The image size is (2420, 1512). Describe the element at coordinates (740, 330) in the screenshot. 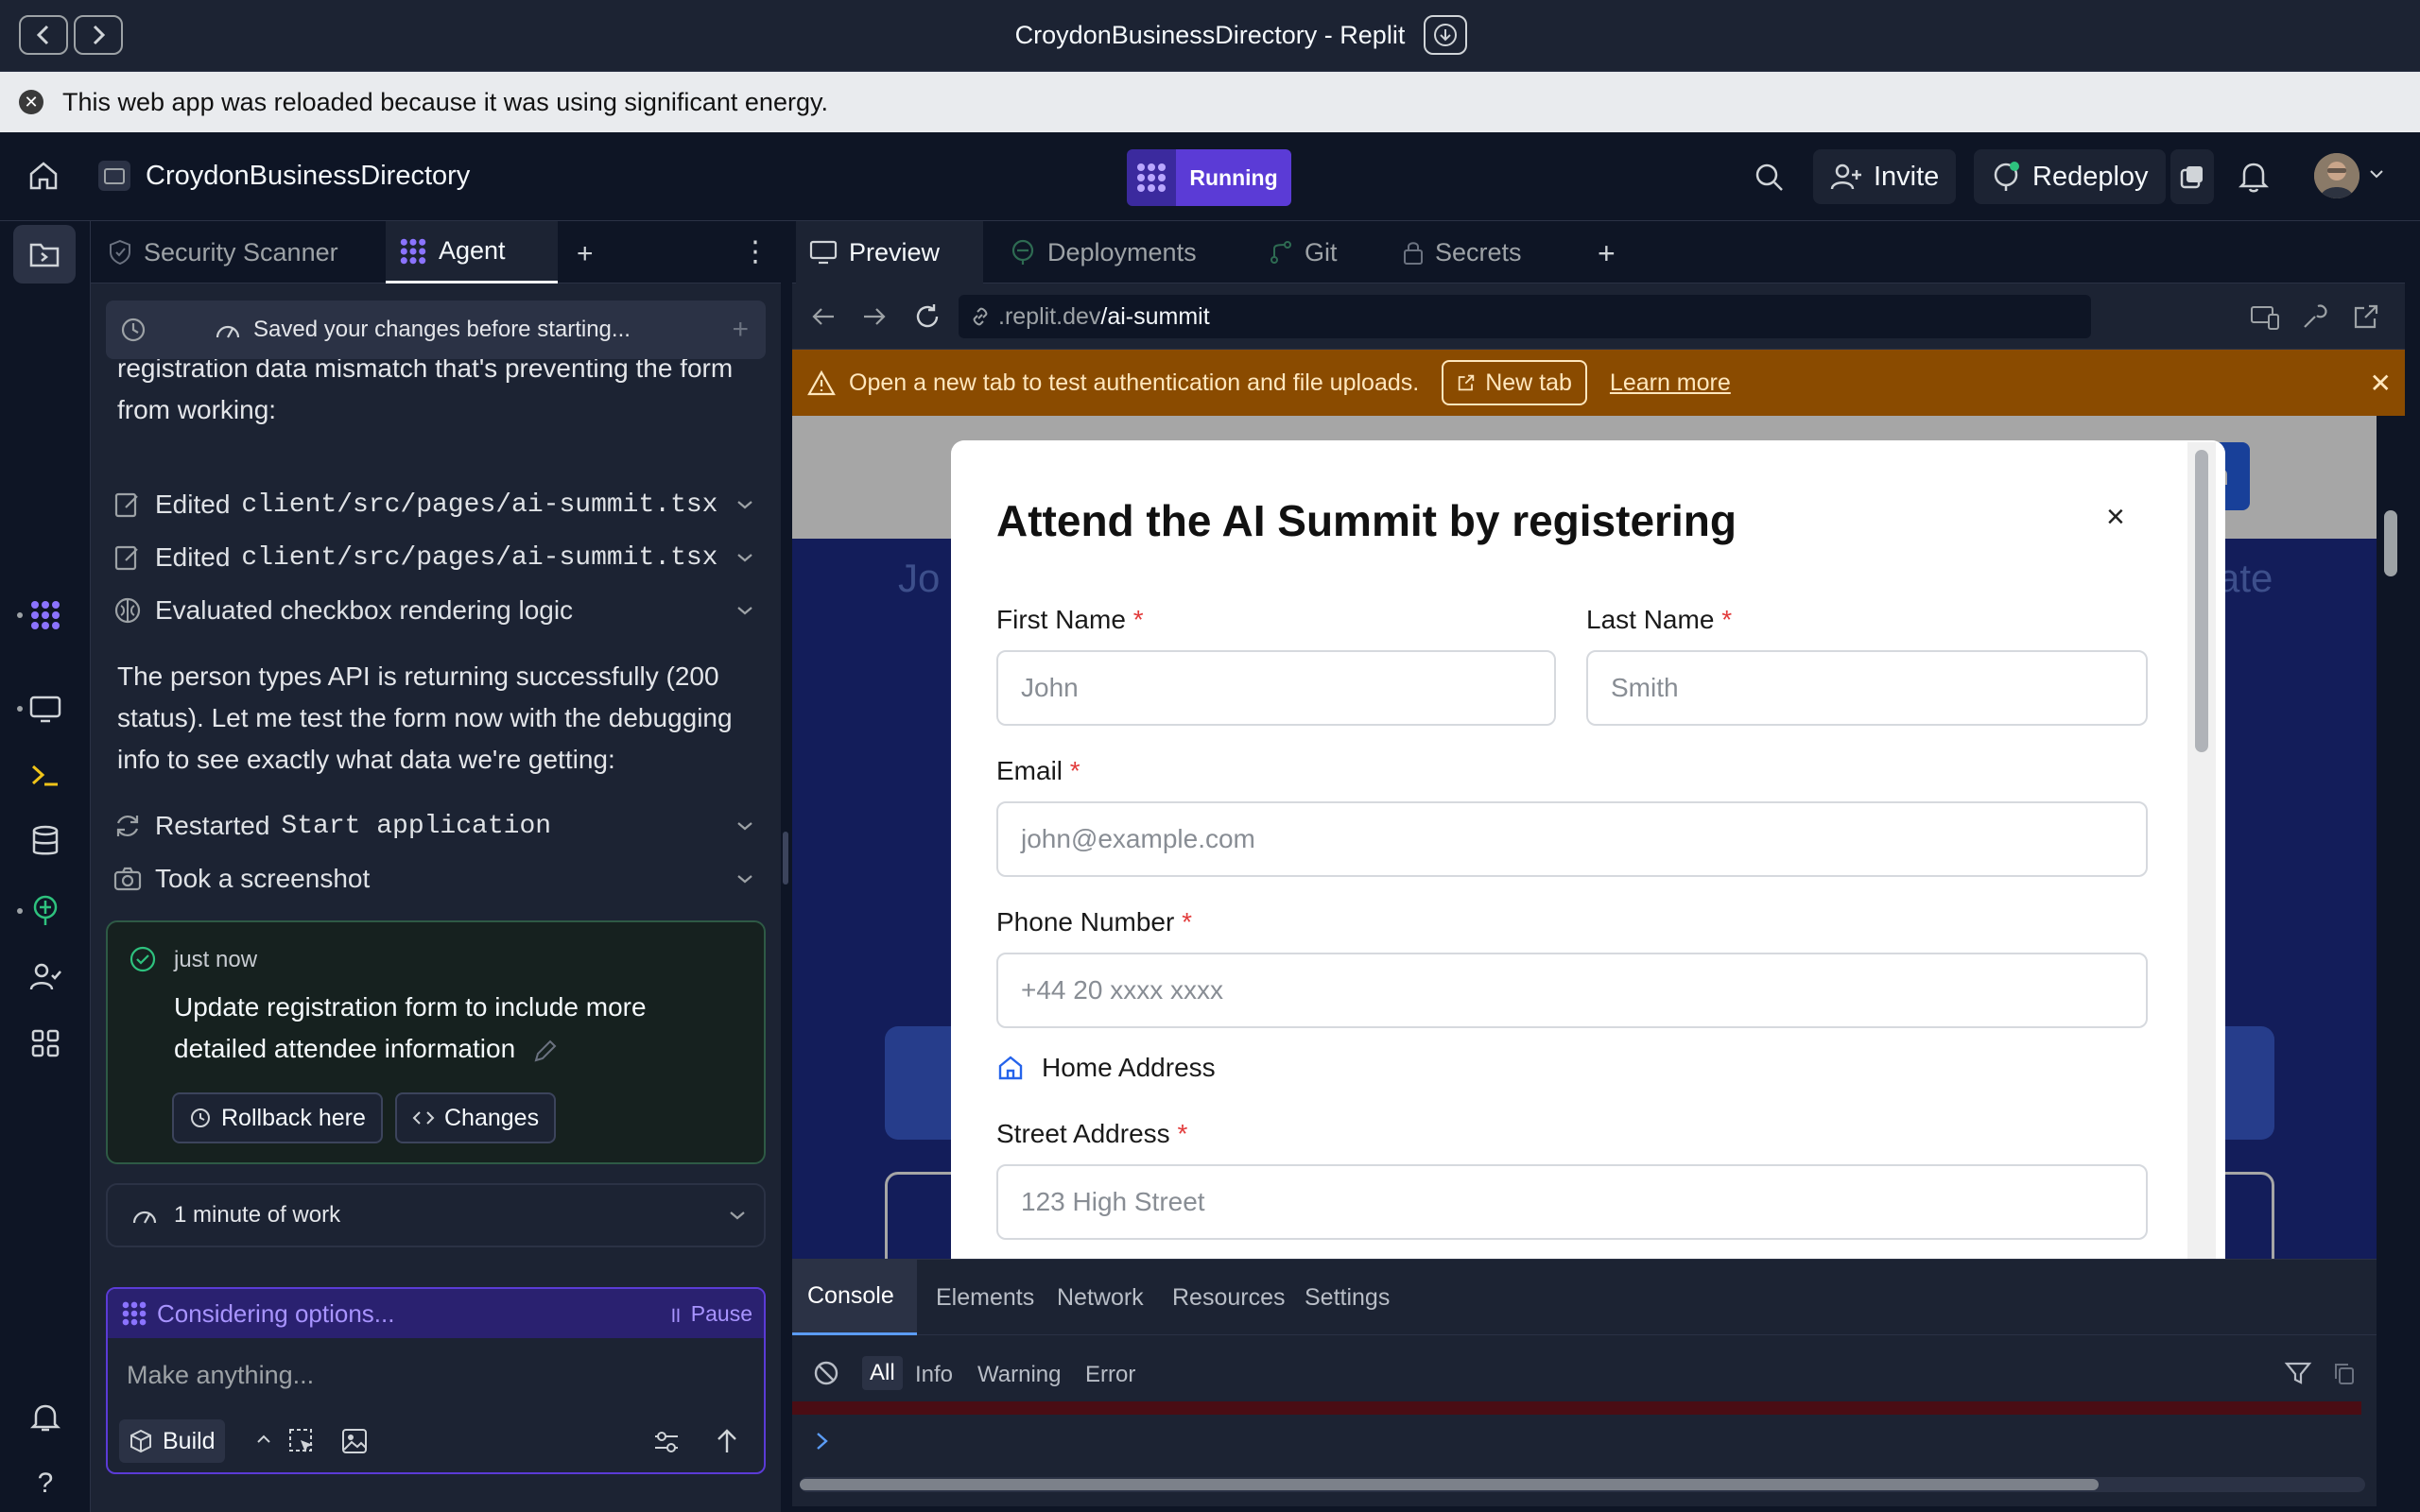

I see `add-icon: +` at that location.